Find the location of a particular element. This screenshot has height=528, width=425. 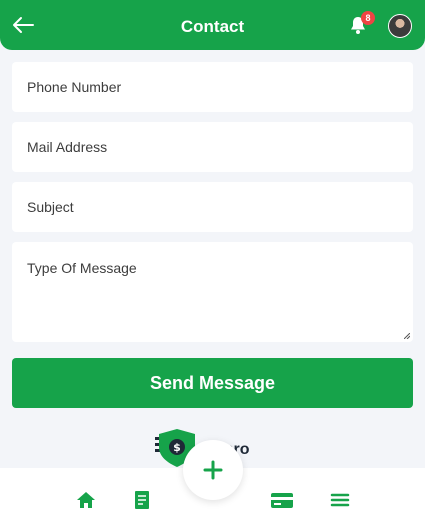

phone-number-input: Phone Number is located at coordinates (212, 87).